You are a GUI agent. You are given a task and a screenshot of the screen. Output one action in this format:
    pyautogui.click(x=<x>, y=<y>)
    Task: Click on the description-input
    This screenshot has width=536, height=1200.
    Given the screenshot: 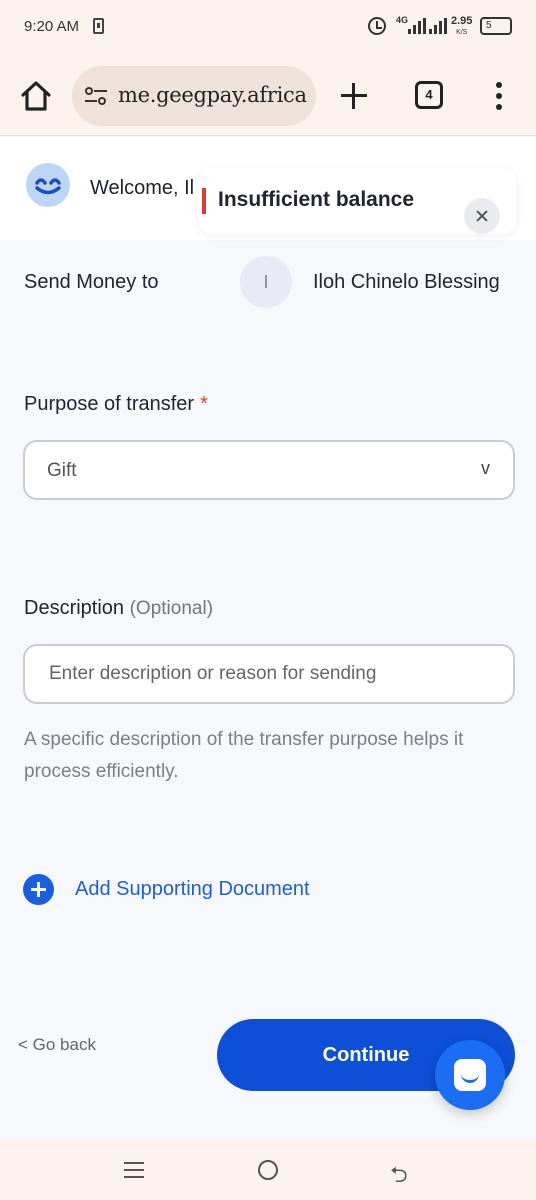 What is the action you would take?
    pyautogui.click(x=269, y=674)
    